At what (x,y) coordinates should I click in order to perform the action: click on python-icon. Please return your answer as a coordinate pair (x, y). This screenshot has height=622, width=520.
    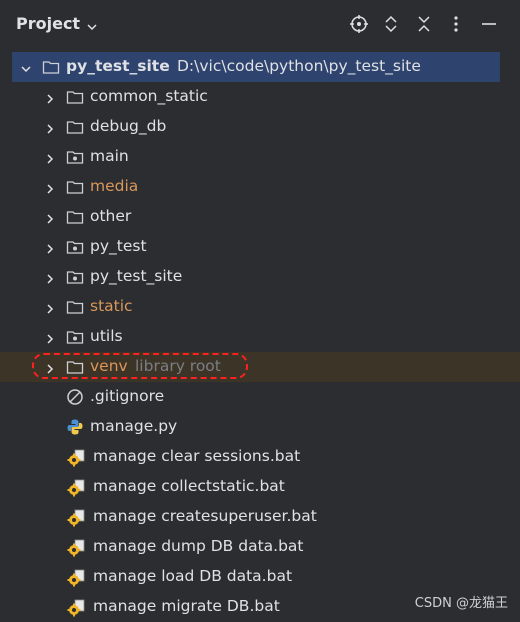
    Looking at the image, I should click on (75, 427).